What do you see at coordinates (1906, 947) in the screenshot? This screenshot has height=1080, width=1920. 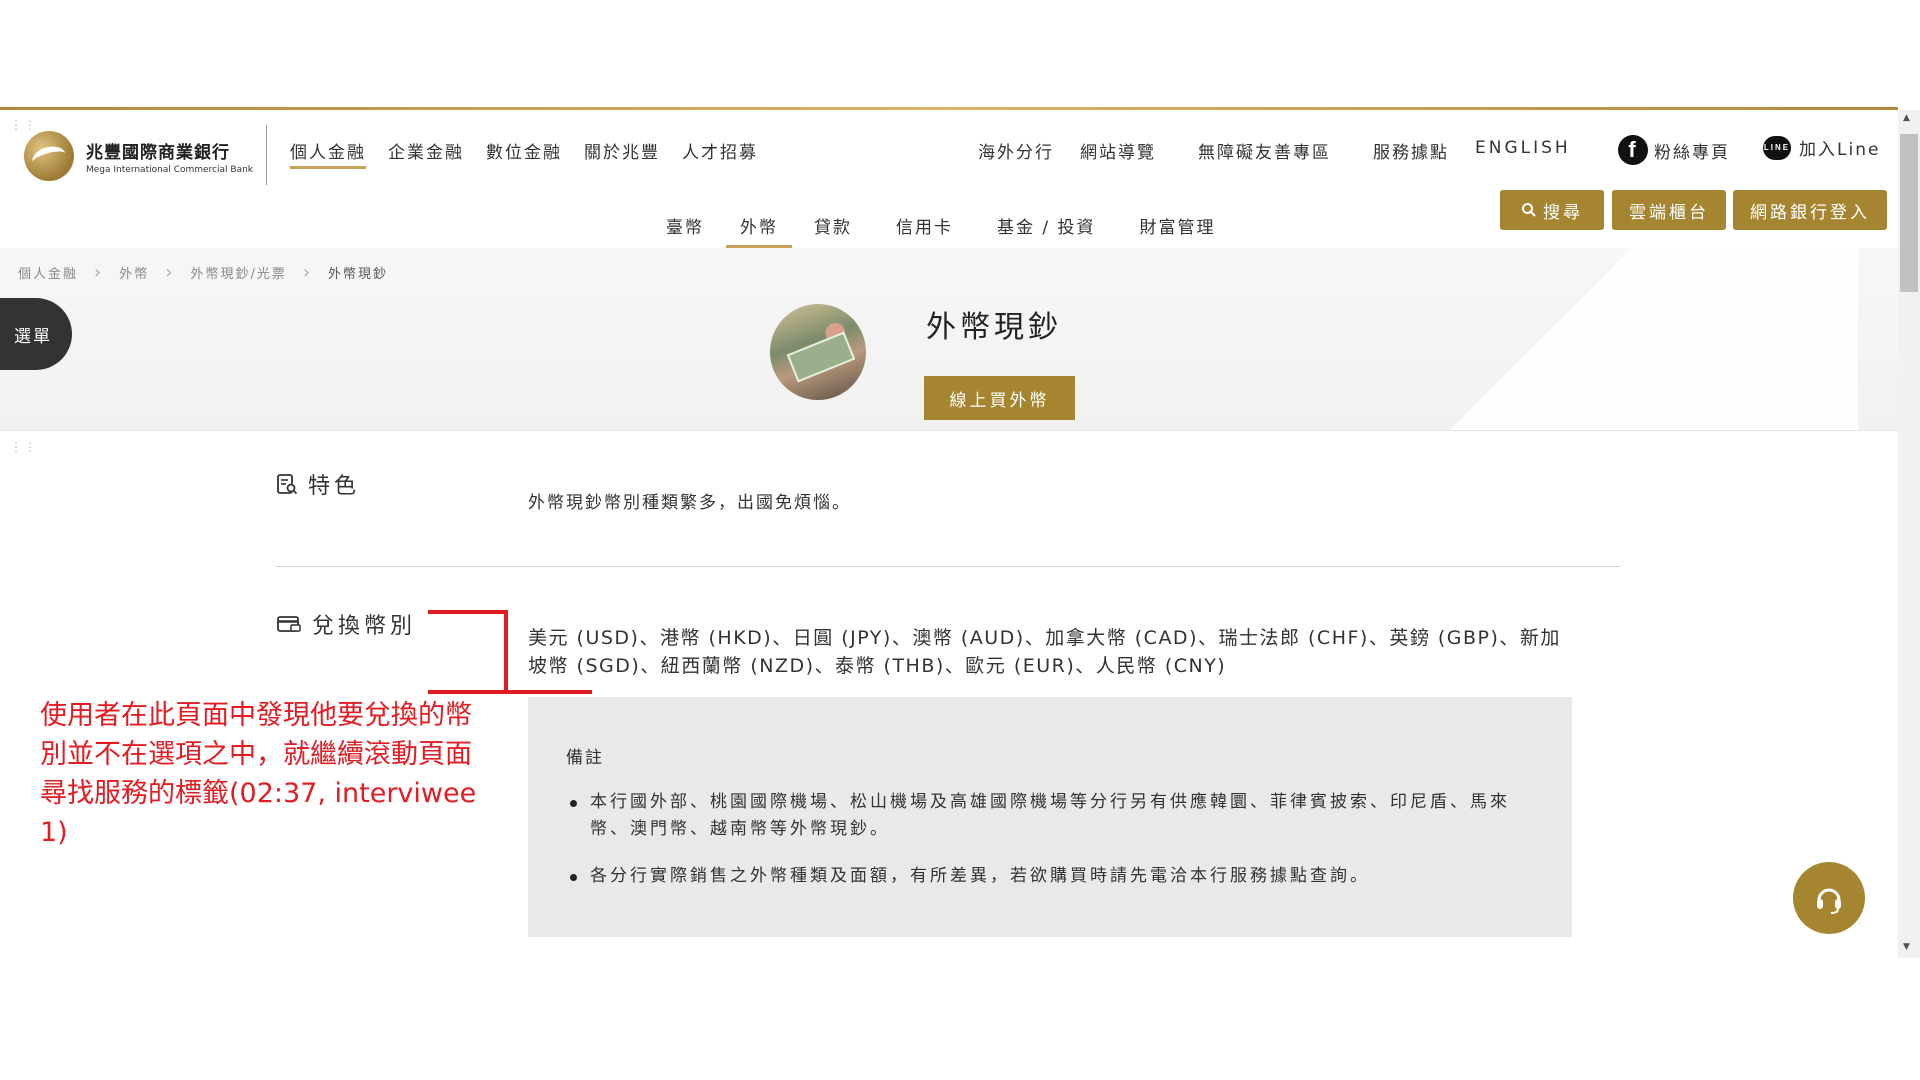 I see `scroll-down-arrow-icon: ▼` at bounding box center [1906, 947].